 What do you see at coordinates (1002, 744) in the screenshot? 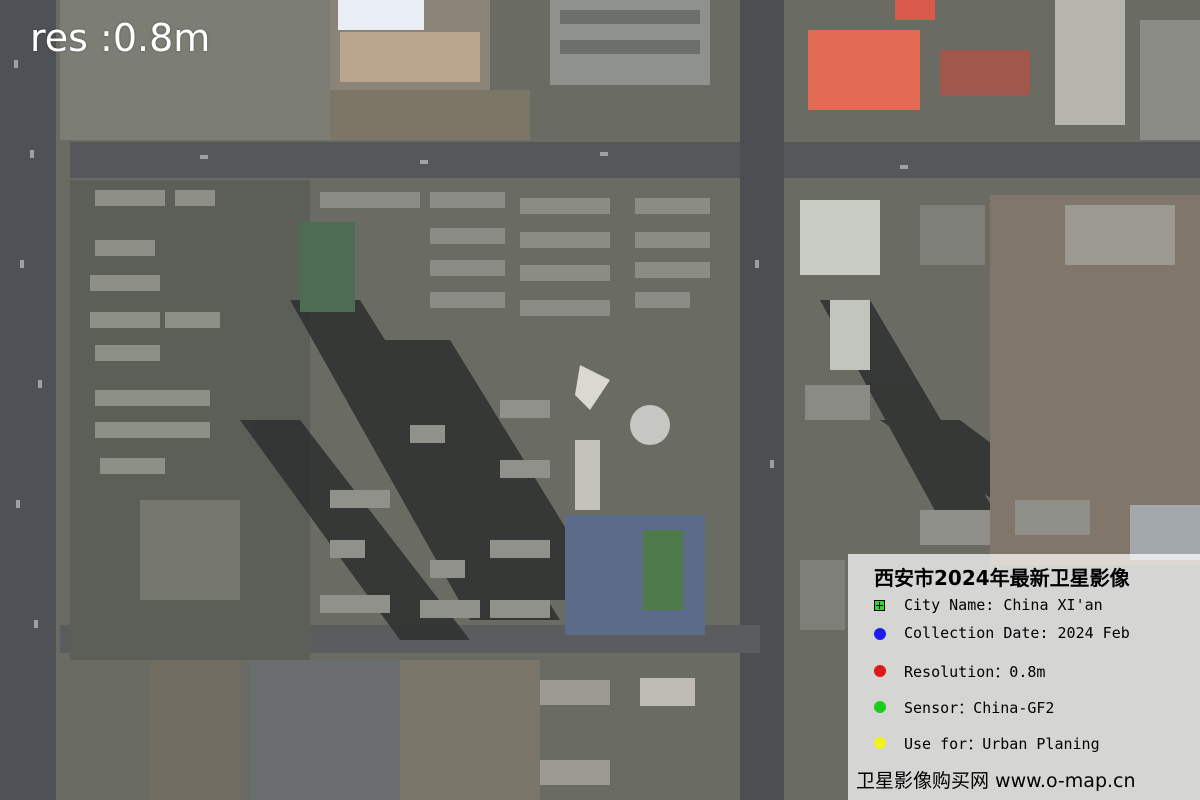
I see `legend-row-text: Use for：Urban Planing` at bounding box center [1002, 744].